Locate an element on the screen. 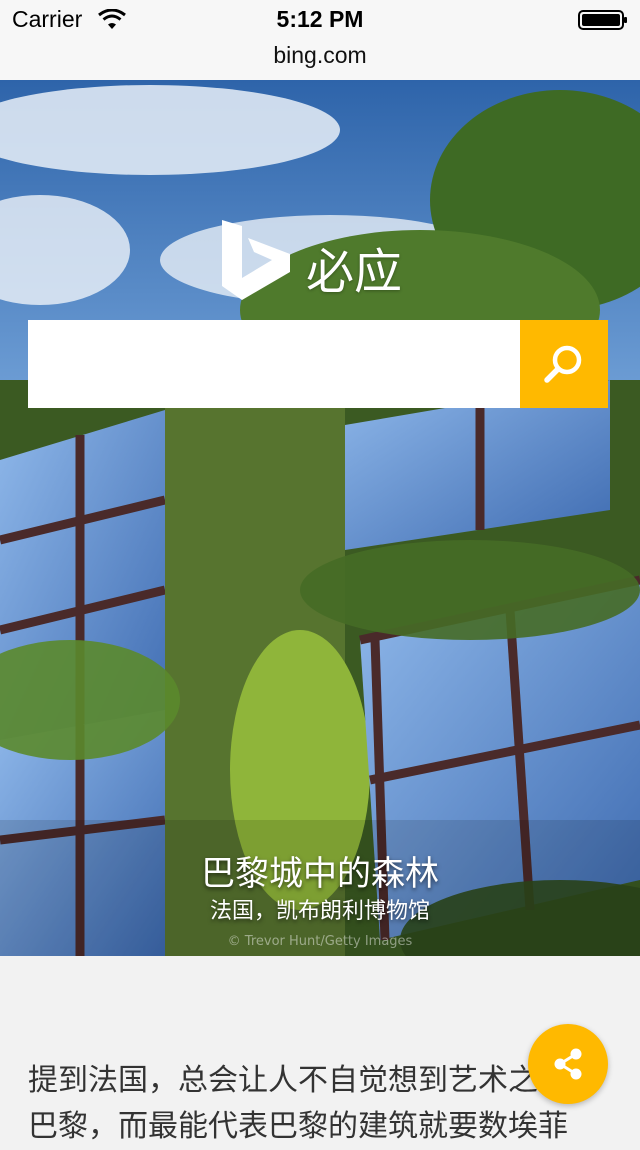 The image size is (640, 1150). article-text: 提到法国，总会让人不自觉想到艺术之都巴黎，而最能代表巴黎的建筑就要数埃菲 is located at coordinates (298, 1103).